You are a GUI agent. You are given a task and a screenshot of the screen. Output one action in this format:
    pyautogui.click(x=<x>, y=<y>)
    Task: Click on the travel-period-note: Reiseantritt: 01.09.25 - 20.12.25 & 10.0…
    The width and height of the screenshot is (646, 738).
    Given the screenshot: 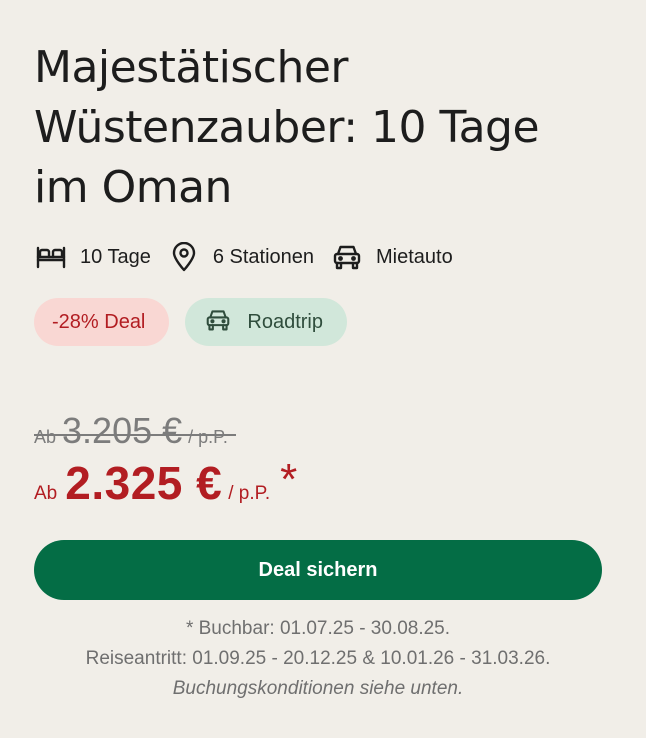 What is the action you would take?
    pyautogui.click(x=318, y=658)
    